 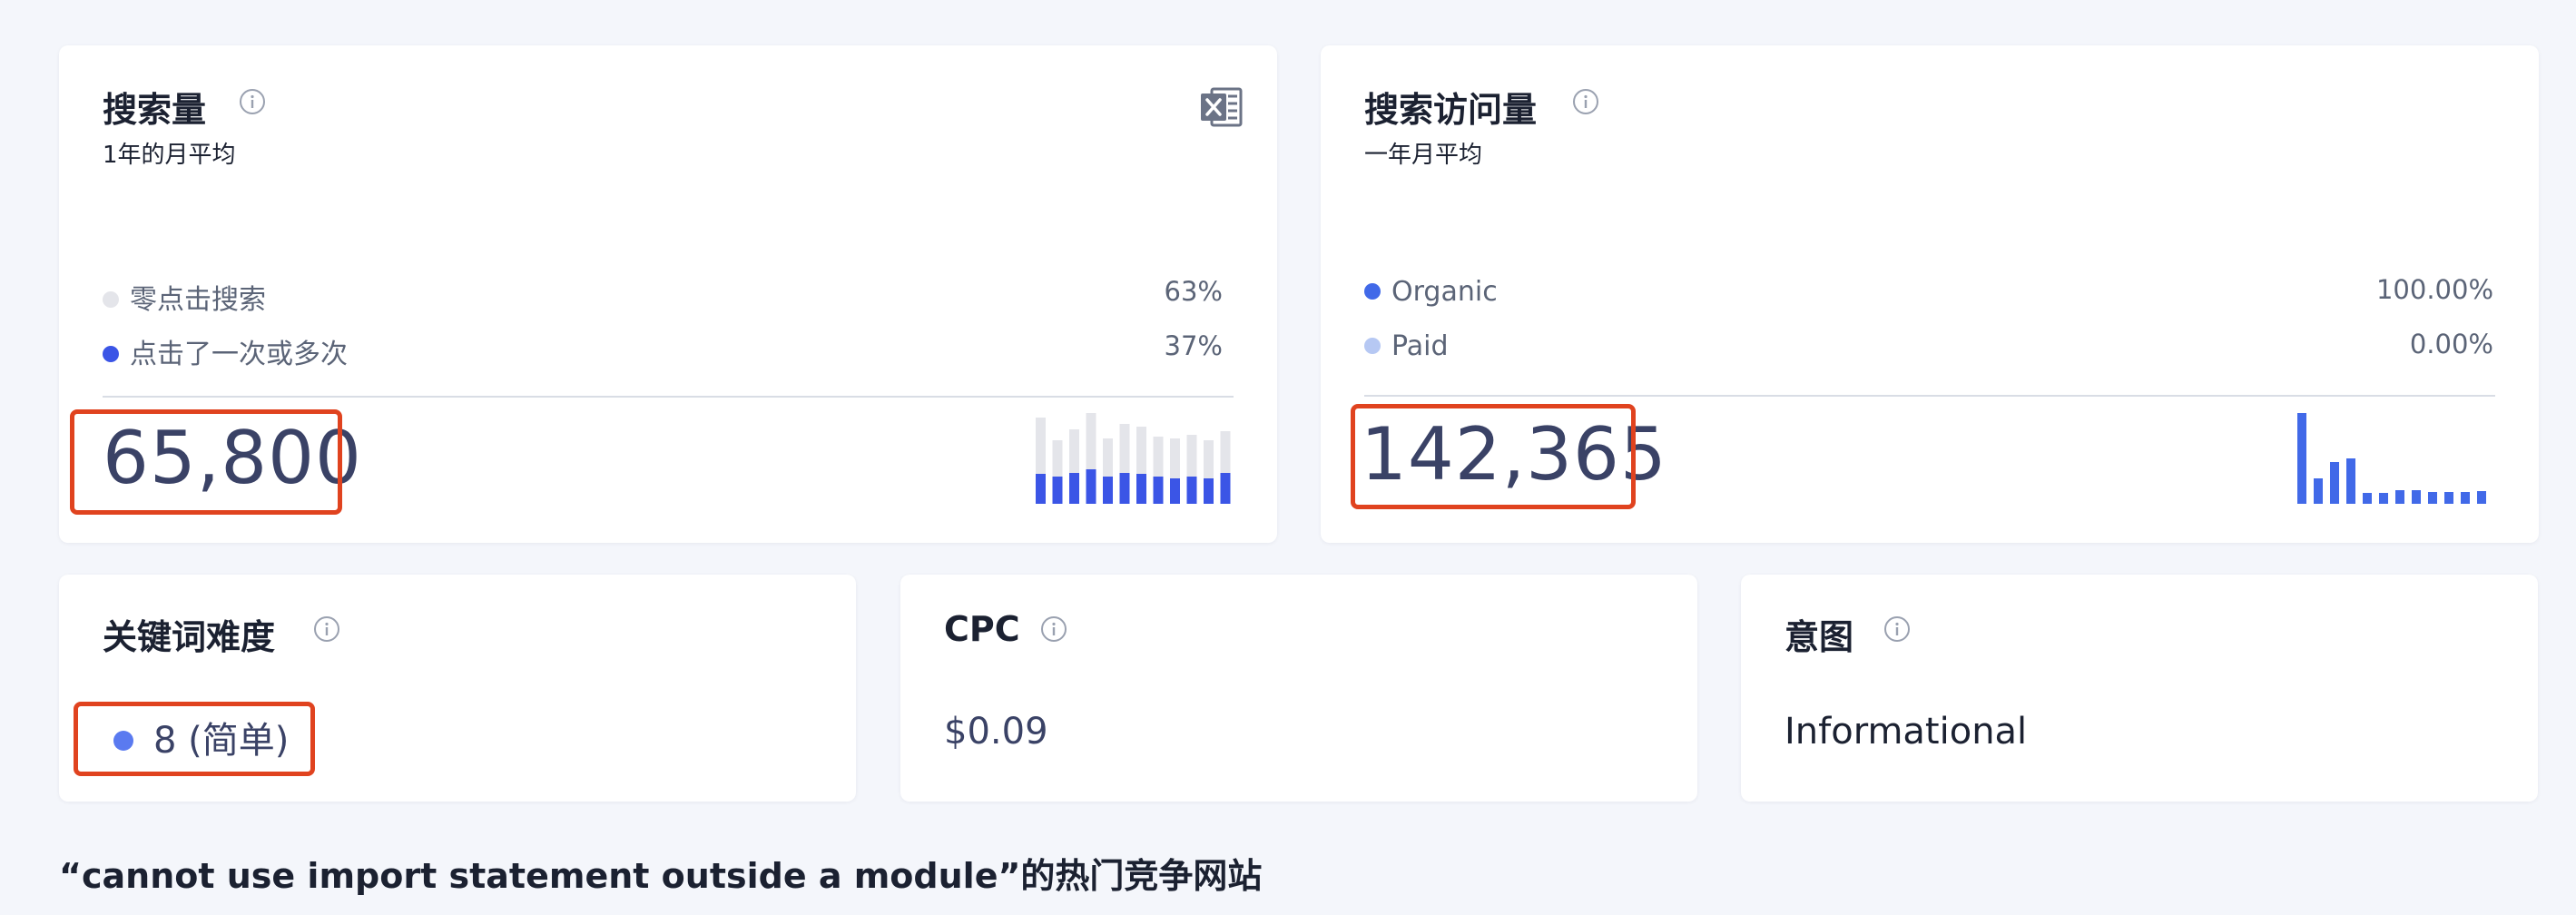 I want to click on cpc-title: CPC, so click(x=982, y=629).